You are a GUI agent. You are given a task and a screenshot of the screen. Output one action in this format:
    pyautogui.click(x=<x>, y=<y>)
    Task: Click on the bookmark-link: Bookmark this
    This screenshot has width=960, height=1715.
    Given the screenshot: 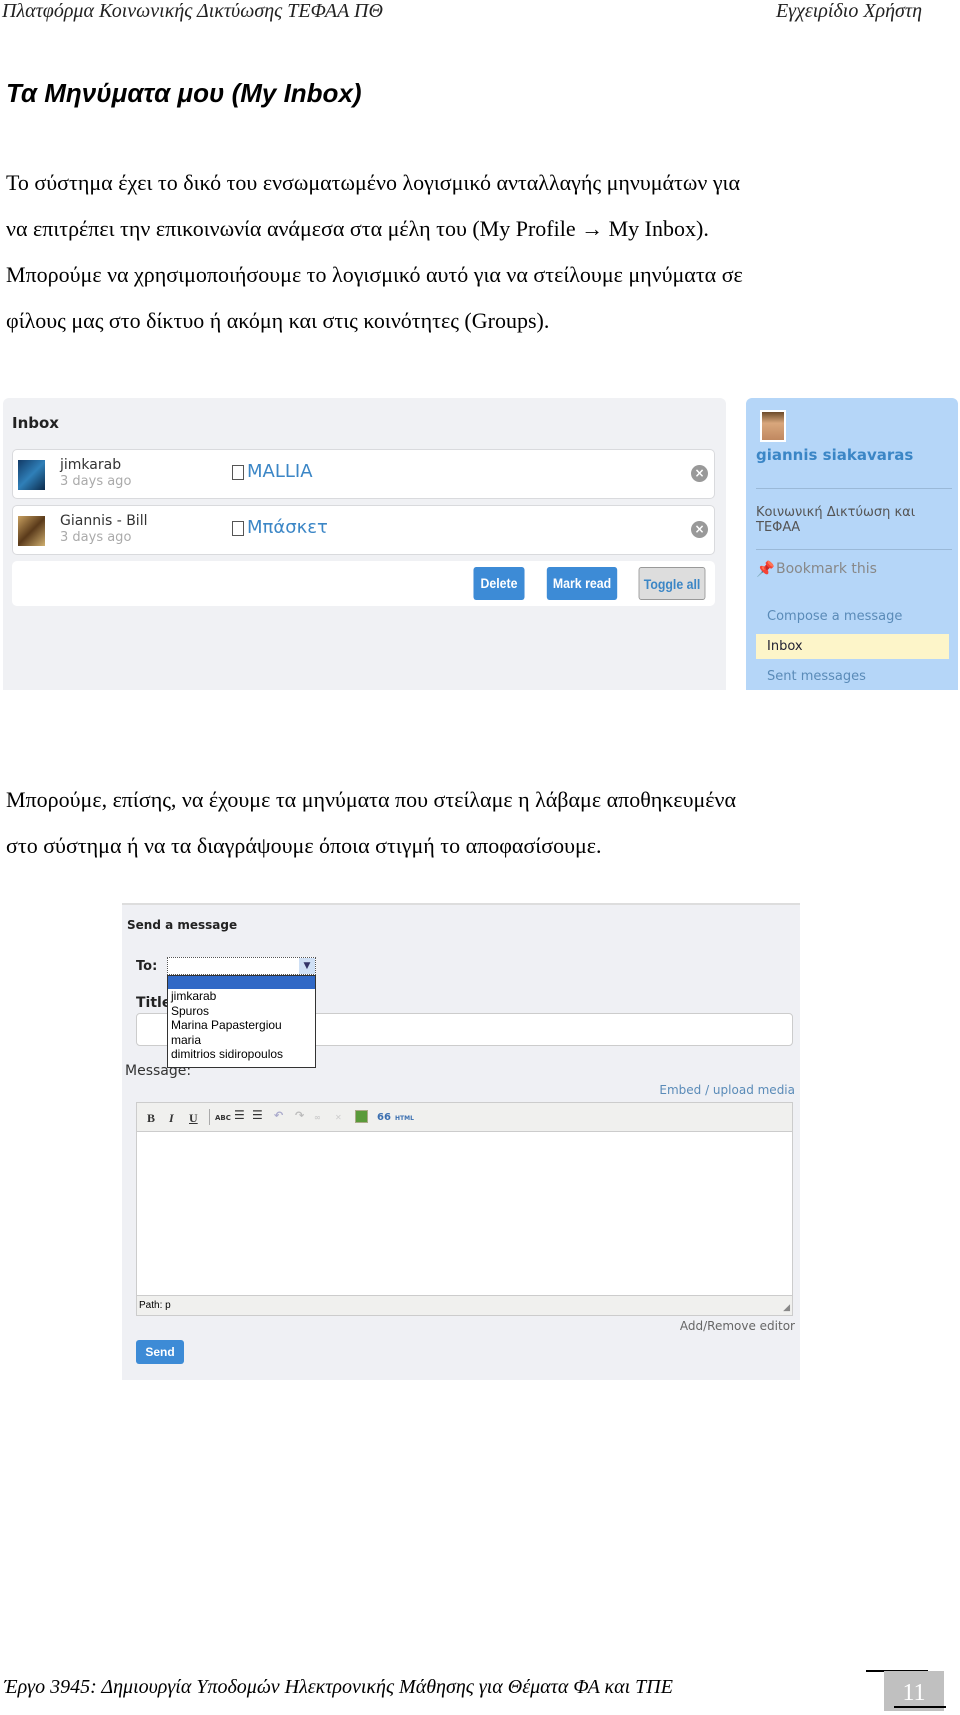 What is the action you would take?
    pyautogui.click(x=826, y=569)
    